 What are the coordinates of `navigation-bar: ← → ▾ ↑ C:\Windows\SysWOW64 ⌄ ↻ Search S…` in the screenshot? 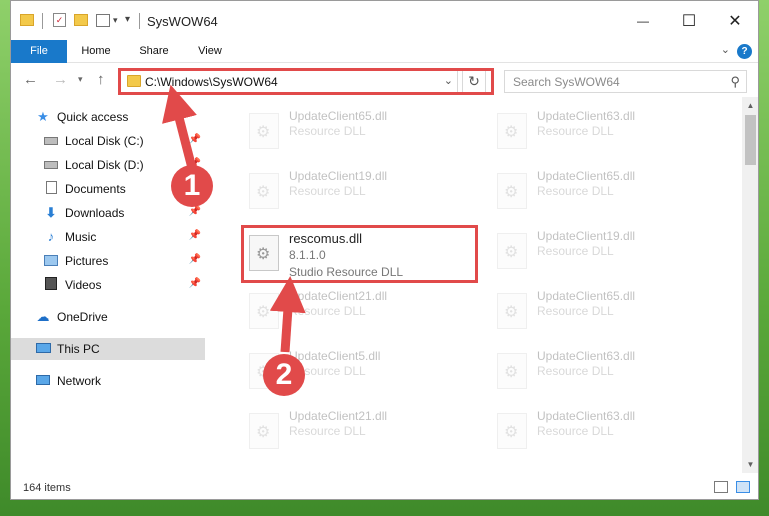 It's located at (384, 80).